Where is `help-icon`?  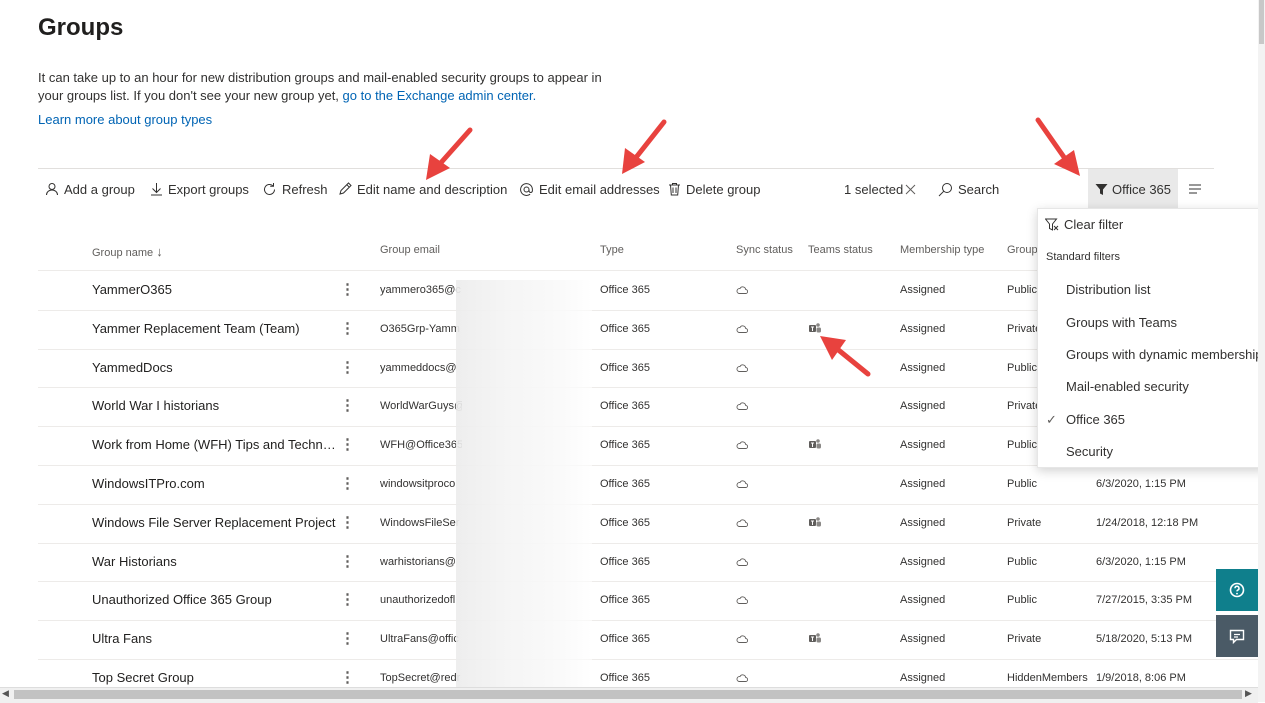
help-icon is located at coordinates (1237, 590).